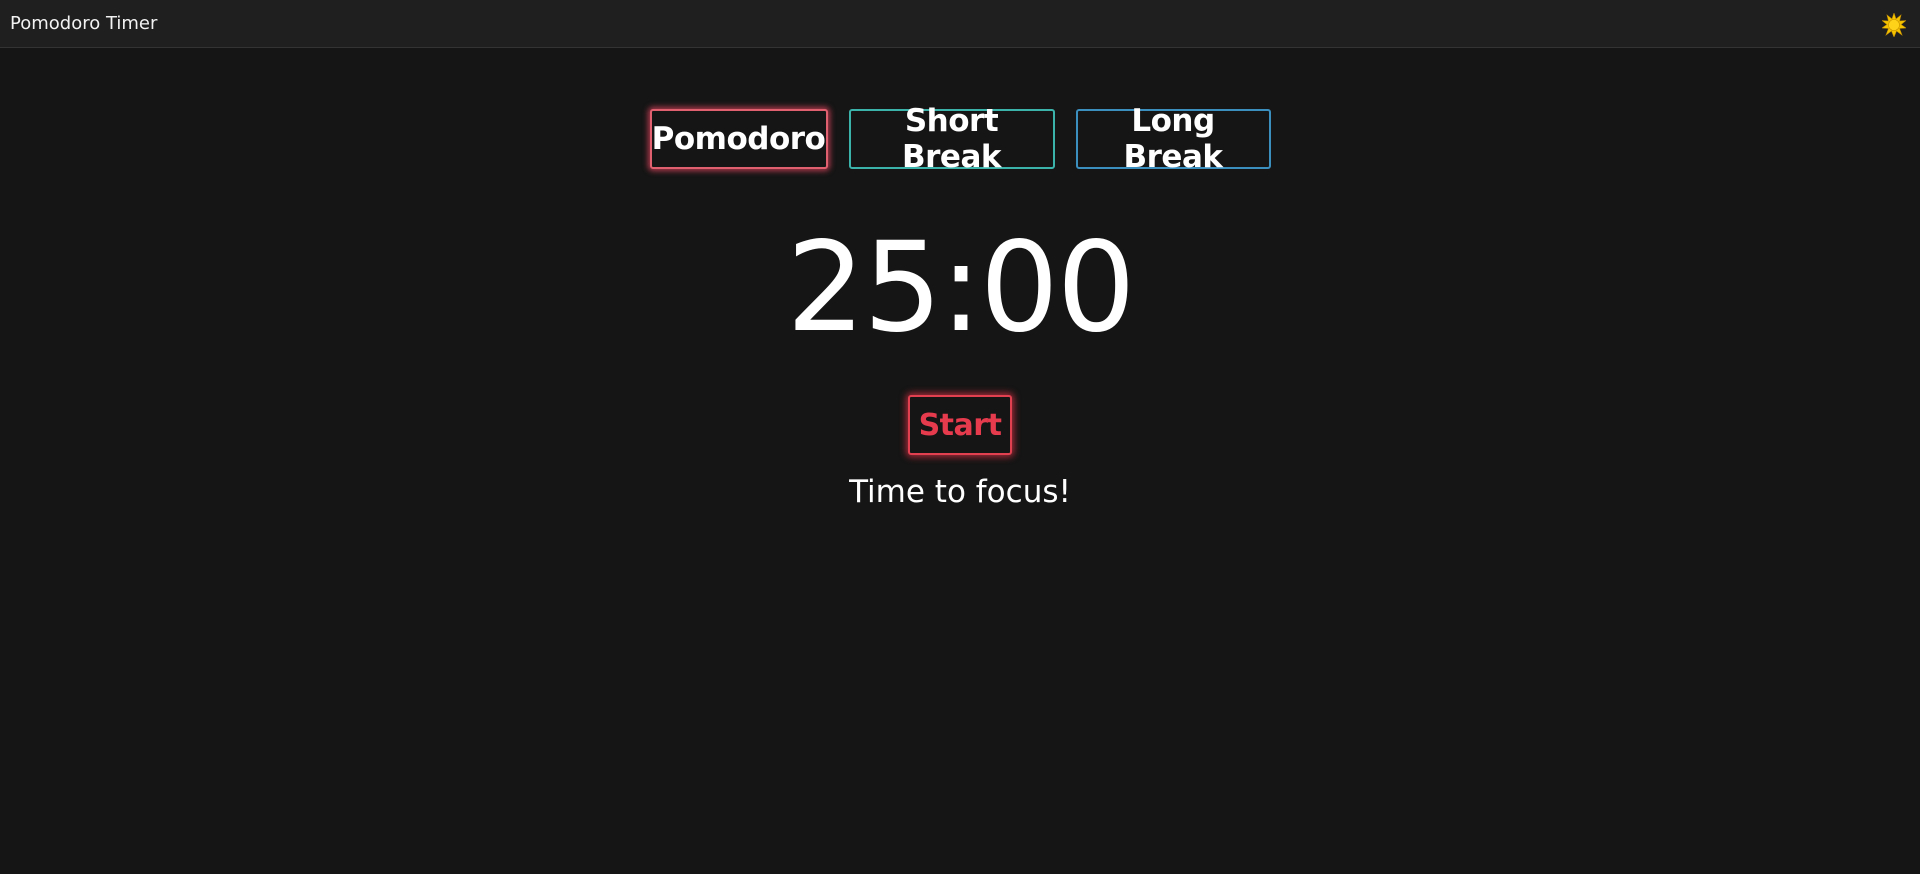 Image resolution: width=1920 pixels, height=874 pixels. I want to click on controls: Start, so click(960, 425).